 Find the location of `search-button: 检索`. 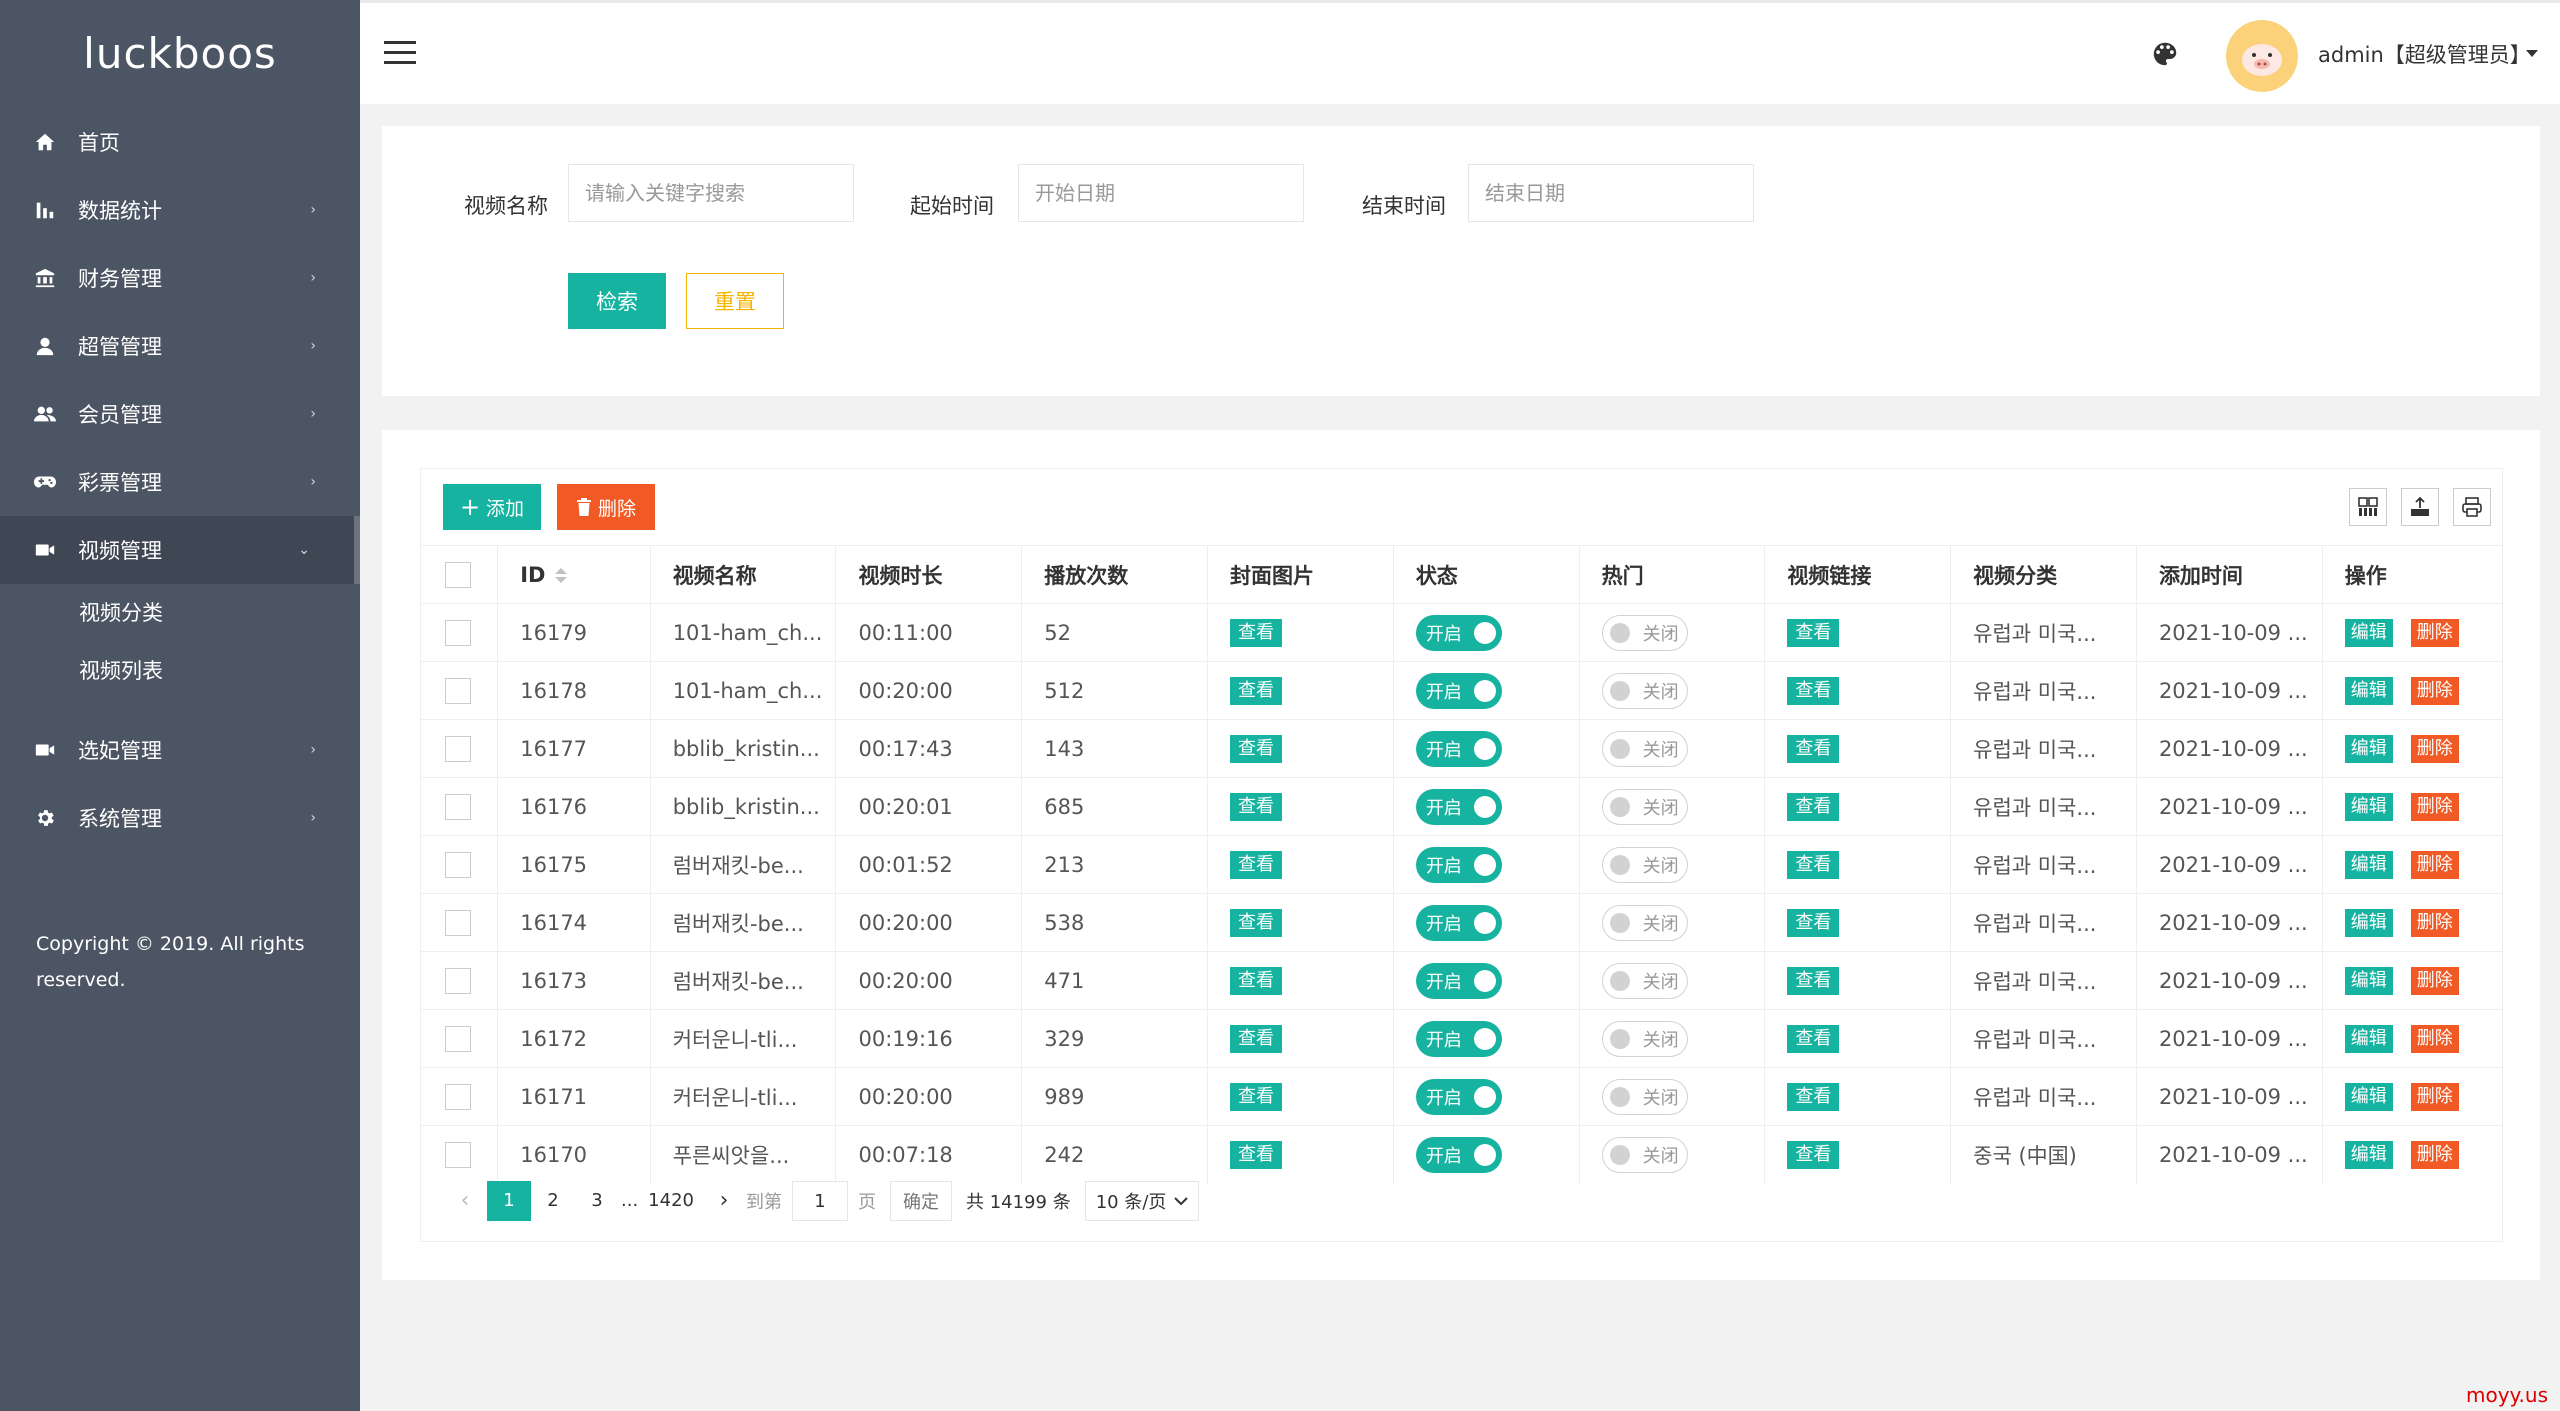

search-button: 检索 is located at coordinates (617, 301).